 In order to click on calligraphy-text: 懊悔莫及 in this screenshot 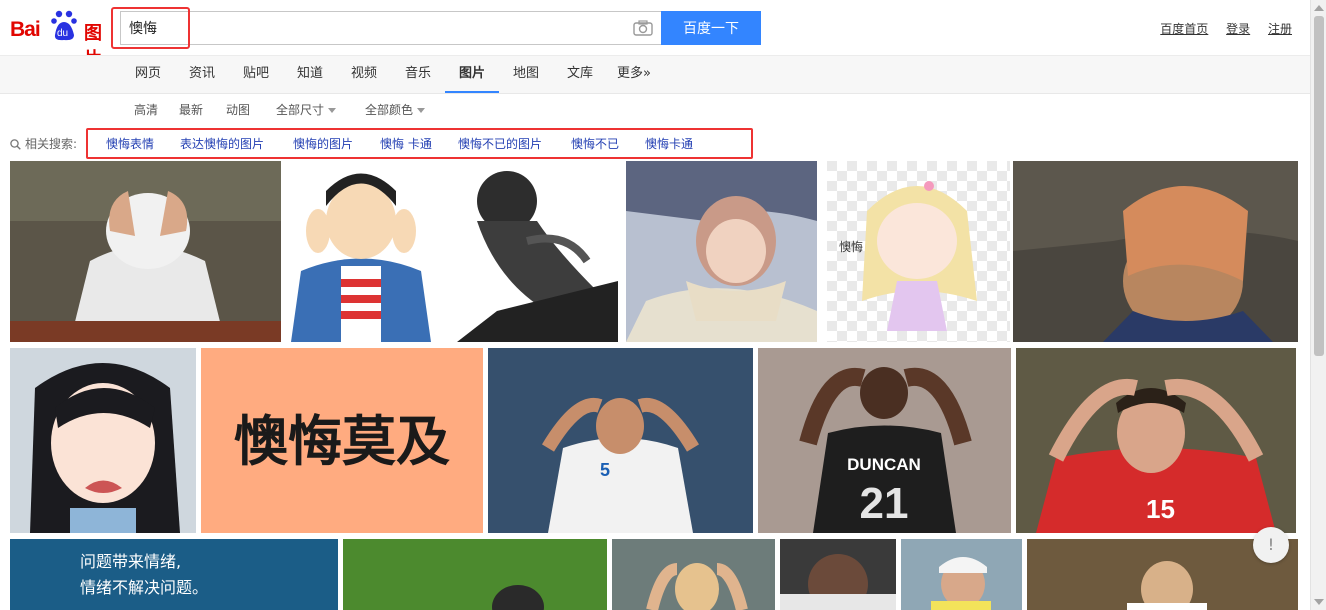, I will do `click(342, 441)`.